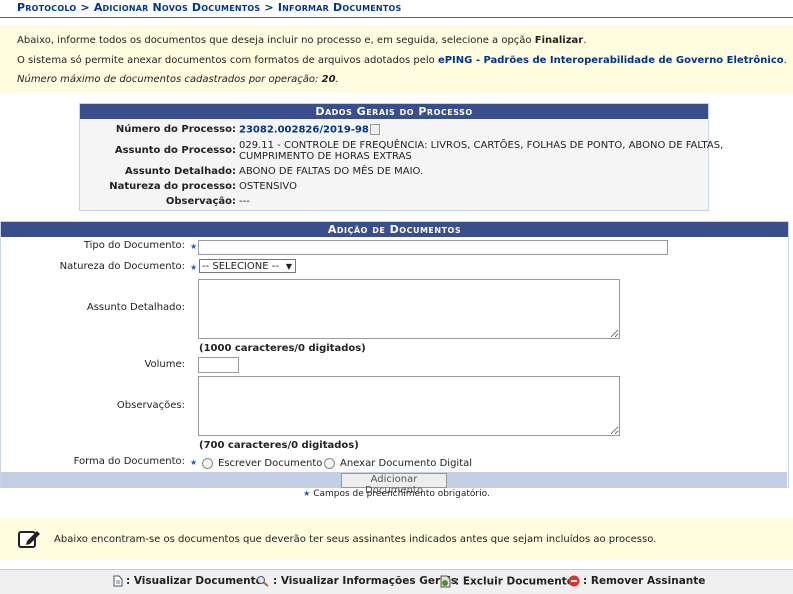  Describe the element at coordinates (288, 266) in the screenshot. I see `chevron-down-icon: ▼` at that location.